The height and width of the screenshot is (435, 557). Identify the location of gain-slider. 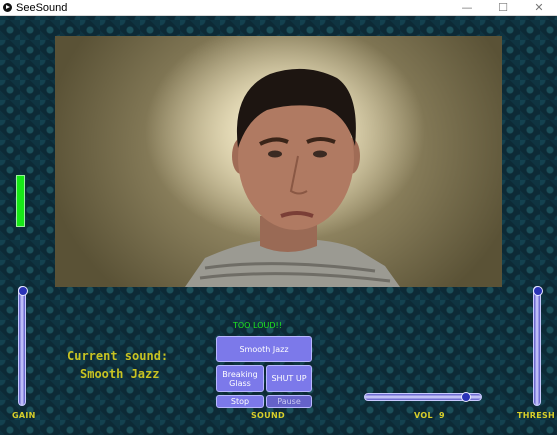
(23, 346).